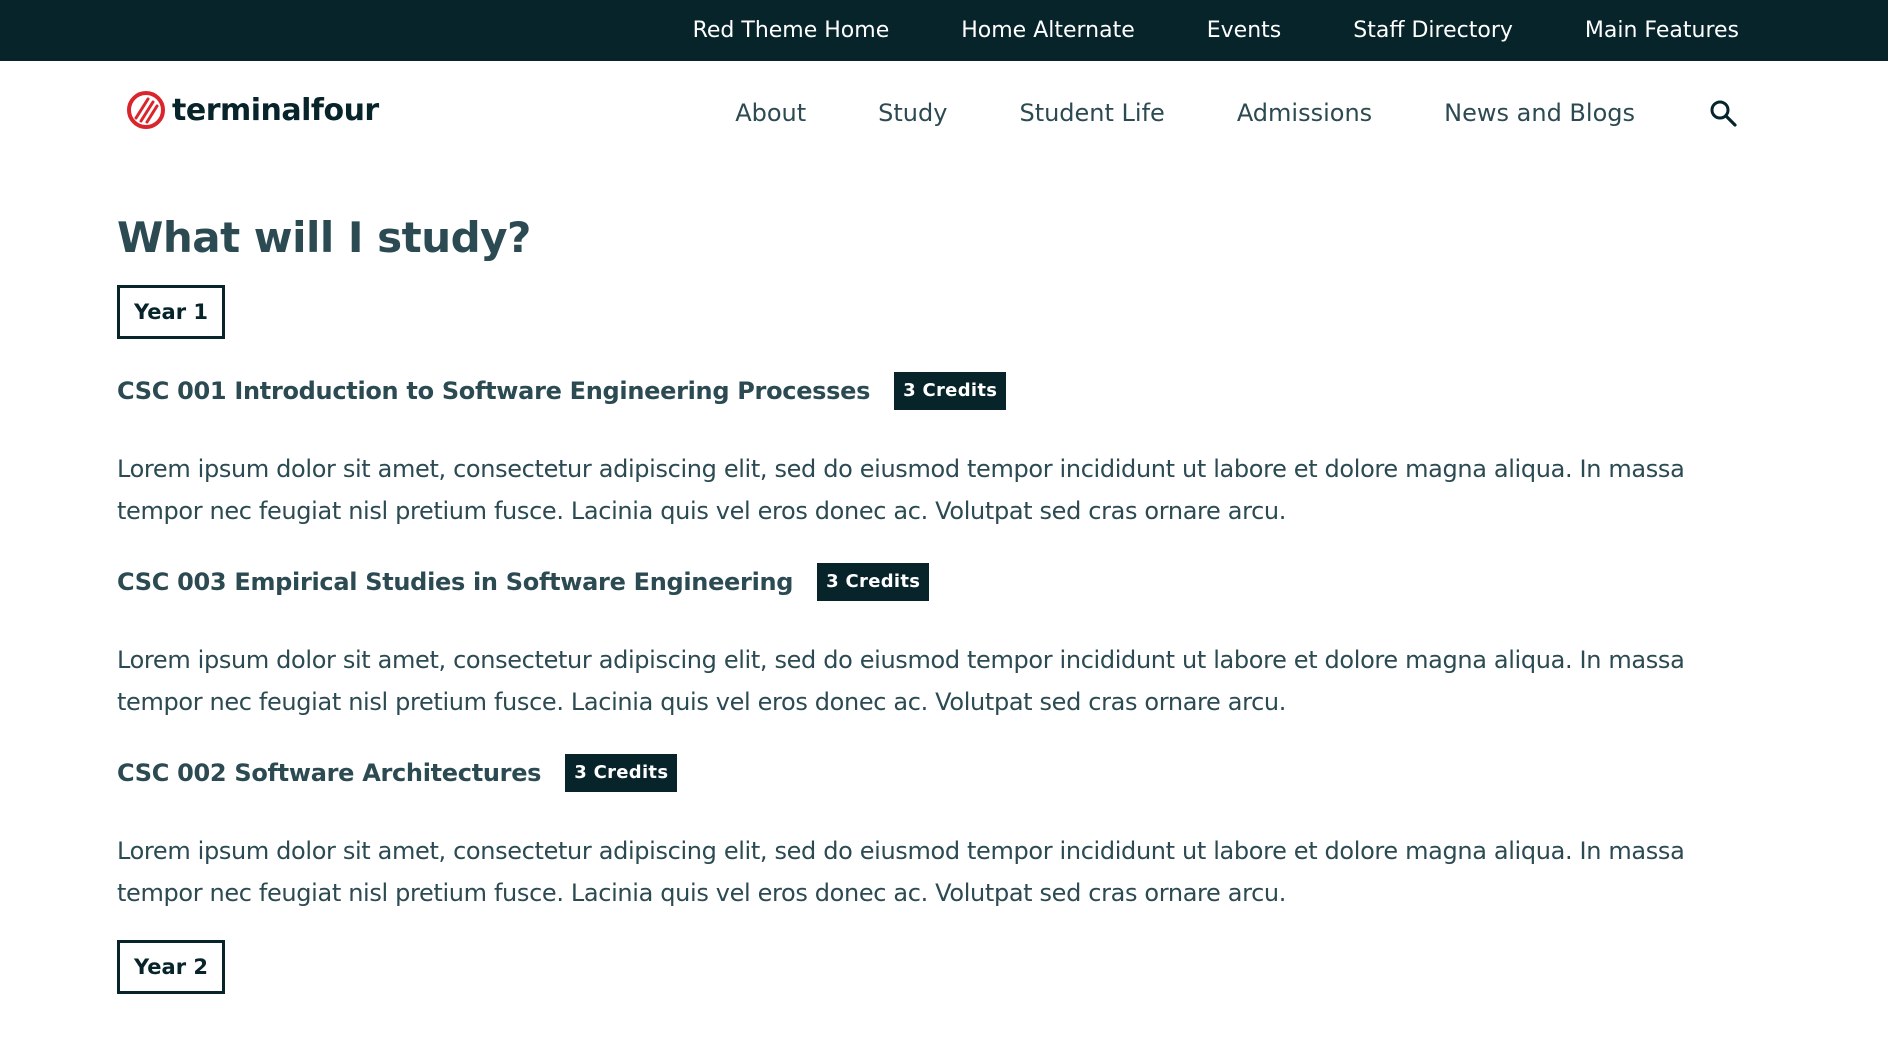 This screenshot has height=1041, width=1888. I want to click on nav-item-admissions: Admissions, so click(1304, 113).